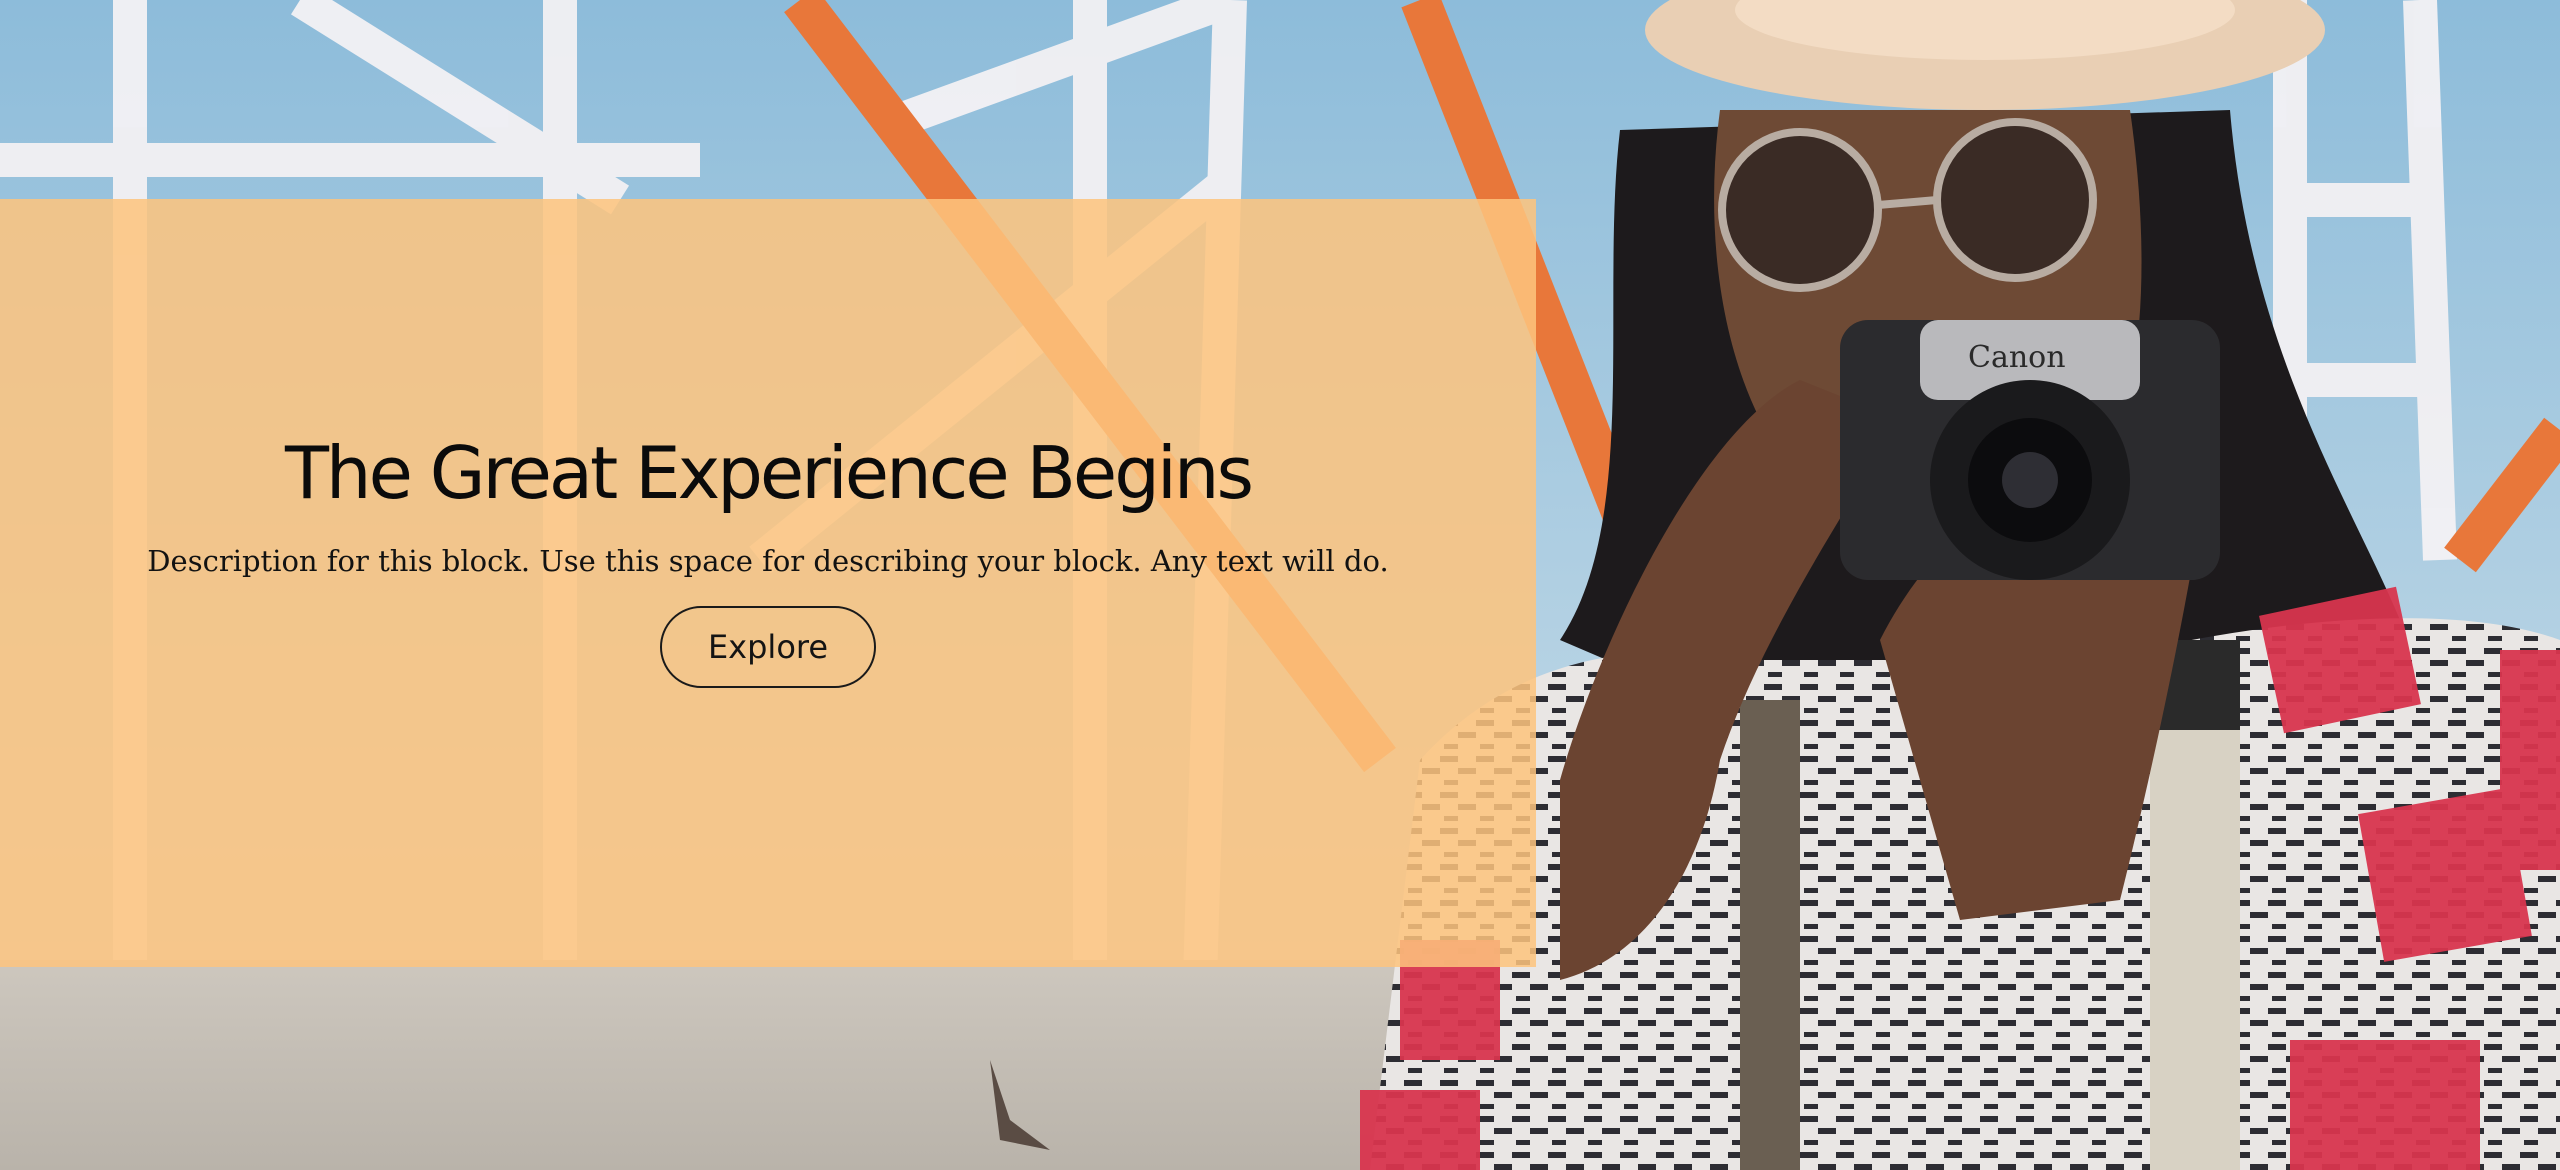 The height and width of the screenshot is (1170, 2560). Describe the element at coordinates (768, 646) in the screenshot. I see `explore-button: Explore` at that location.